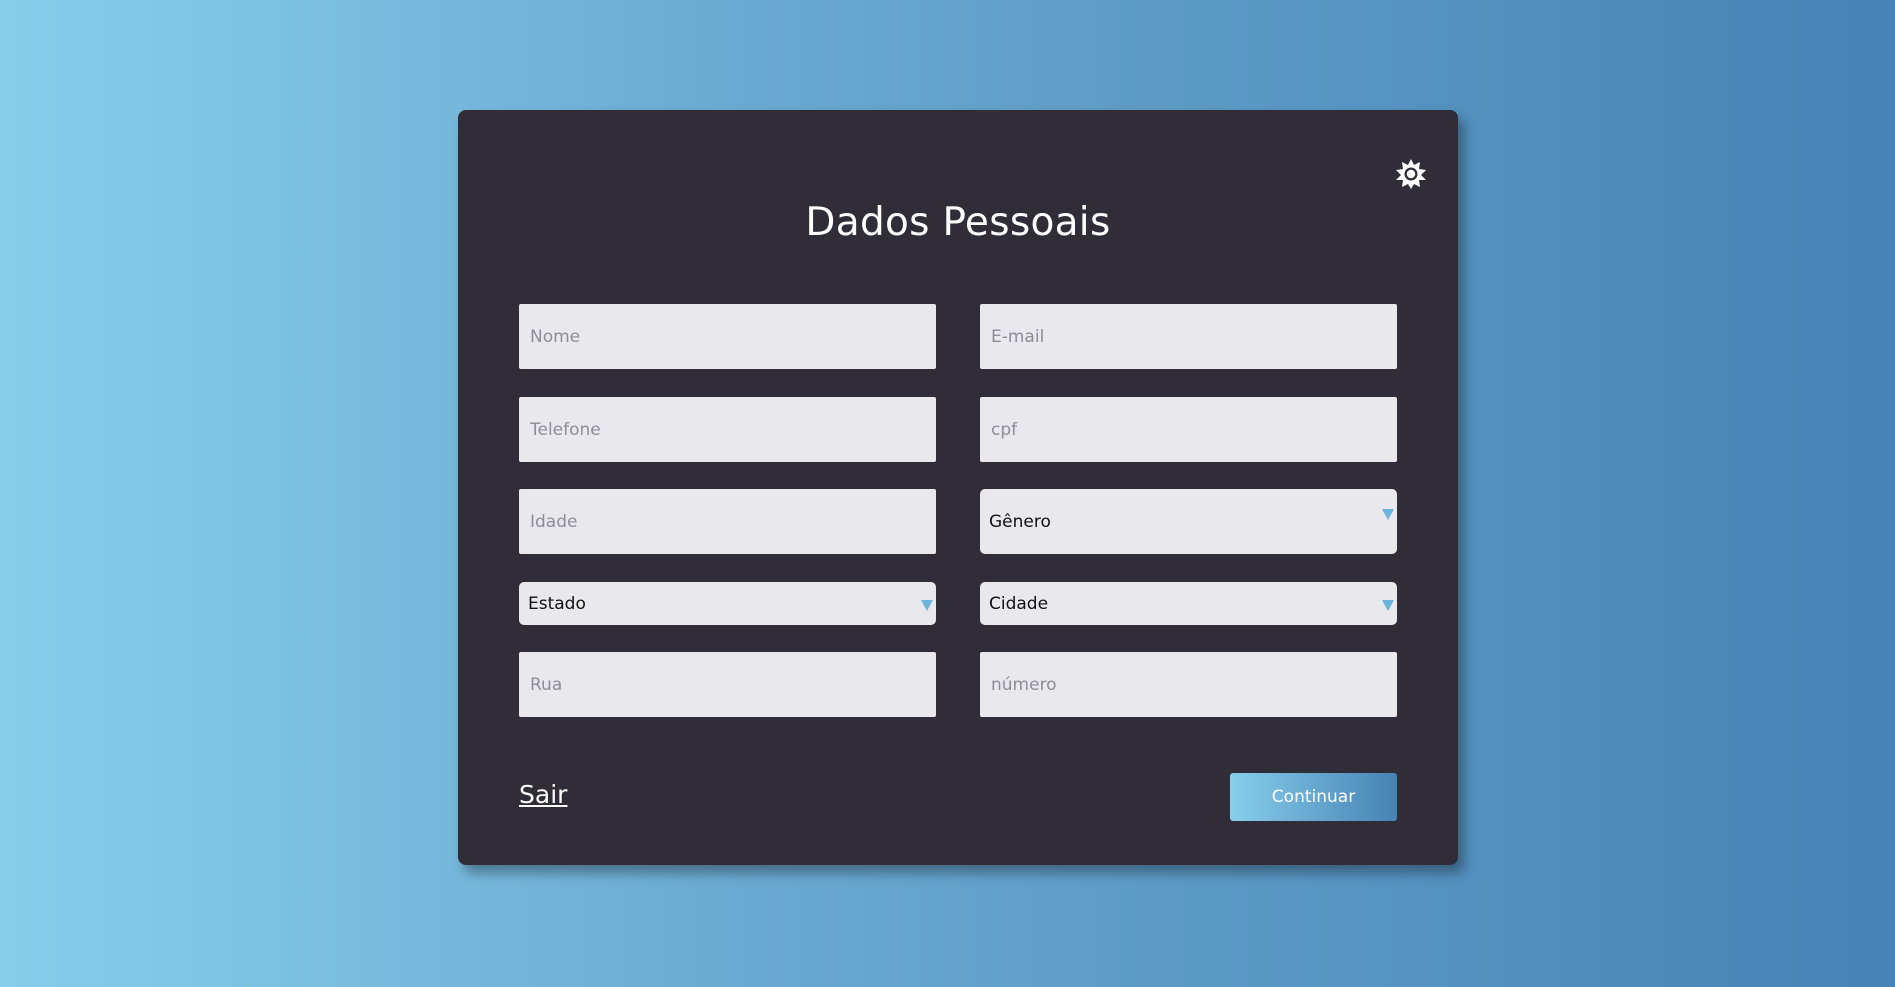 The height and width of the screenshot is (987, 1895). What do you see at coordinates (727, 684) in the screenshot?
I see `street-input` at bounding box center [727, 684].